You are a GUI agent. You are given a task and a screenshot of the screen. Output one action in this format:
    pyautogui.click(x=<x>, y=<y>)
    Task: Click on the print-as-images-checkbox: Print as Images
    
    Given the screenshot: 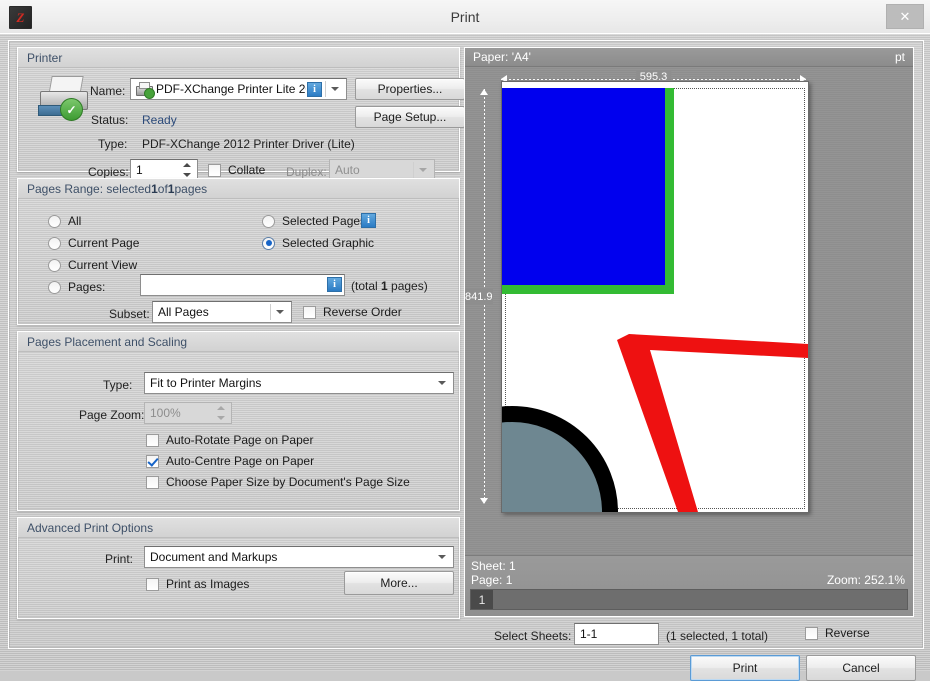 What is the action you would take?
    pyautogui.click(x=197, y=584)
    